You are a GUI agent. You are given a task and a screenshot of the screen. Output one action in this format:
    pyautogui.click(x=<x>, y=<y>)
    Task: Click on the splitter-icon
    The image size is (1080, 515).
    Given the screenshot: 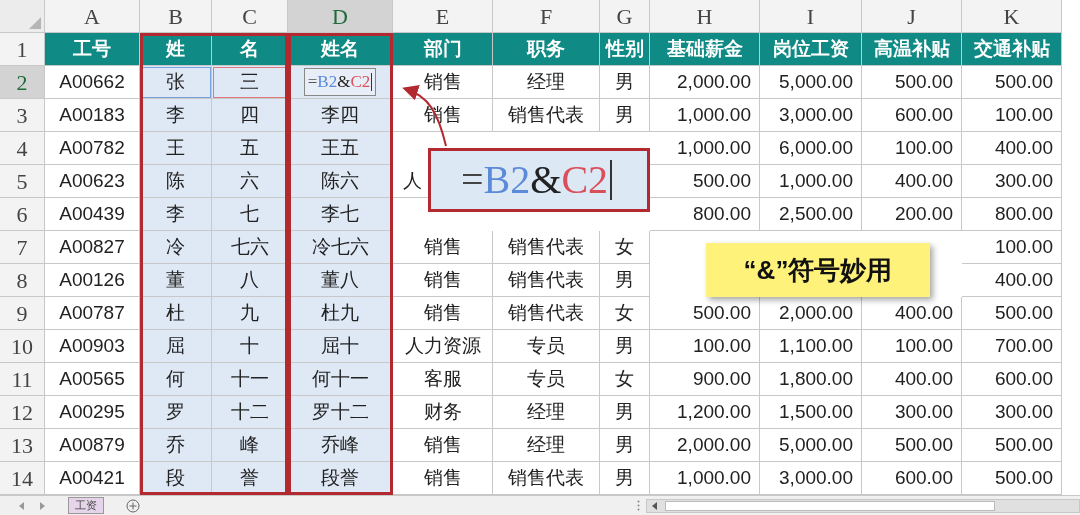 What is the action you would take?
    pyautogui.click(x=638, y=505)
    